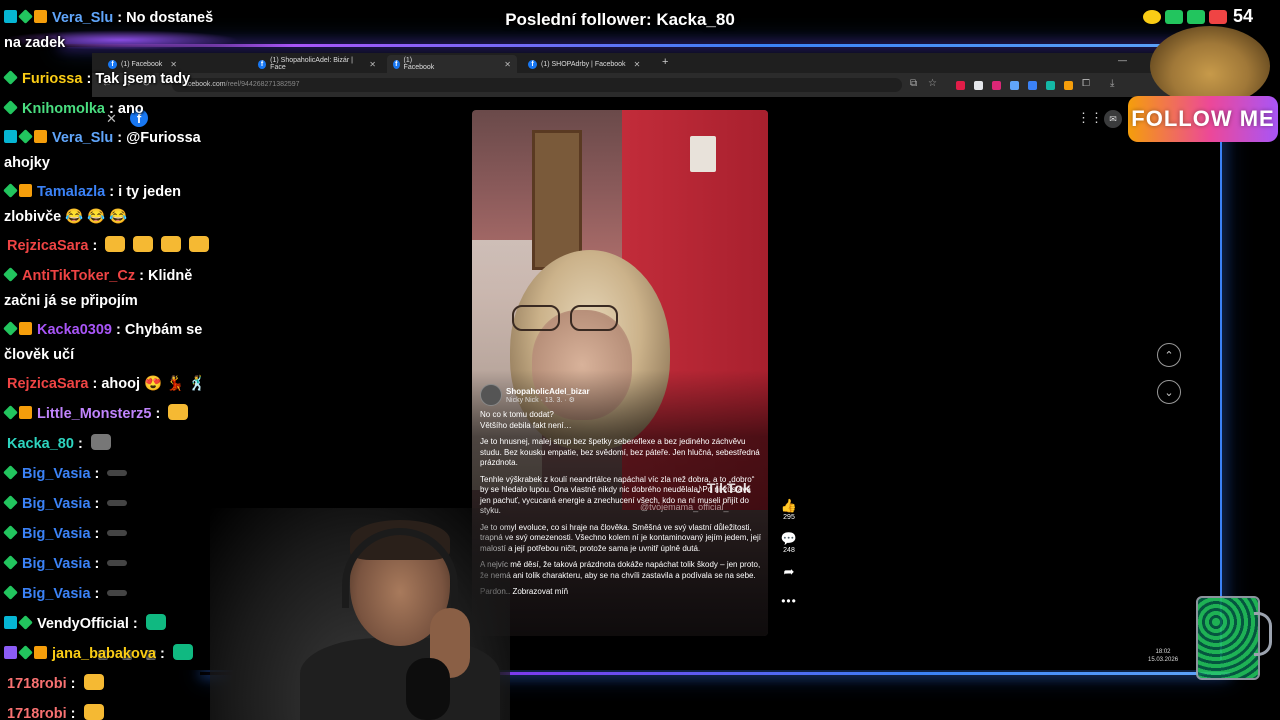 This screenshot has height=720, width=1280. Describe the element at coordinates (1198, 16) in the screenshot. I see `social-counter: 54` at that location.